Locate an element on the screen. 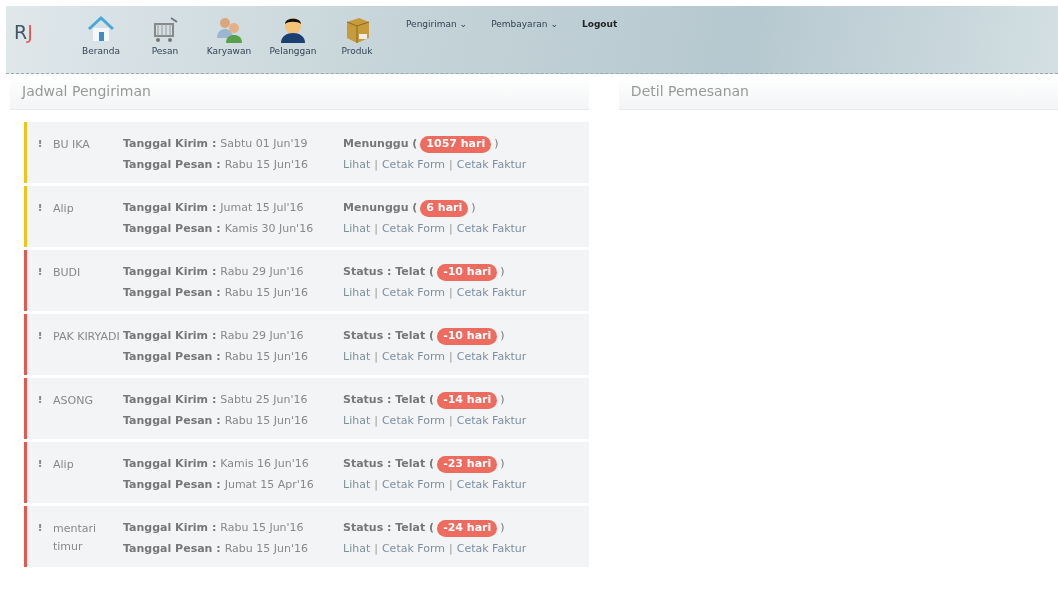 This screenshot has width=1058, height=595. customer-name: mentari timur is located at coordinates (75, 537).